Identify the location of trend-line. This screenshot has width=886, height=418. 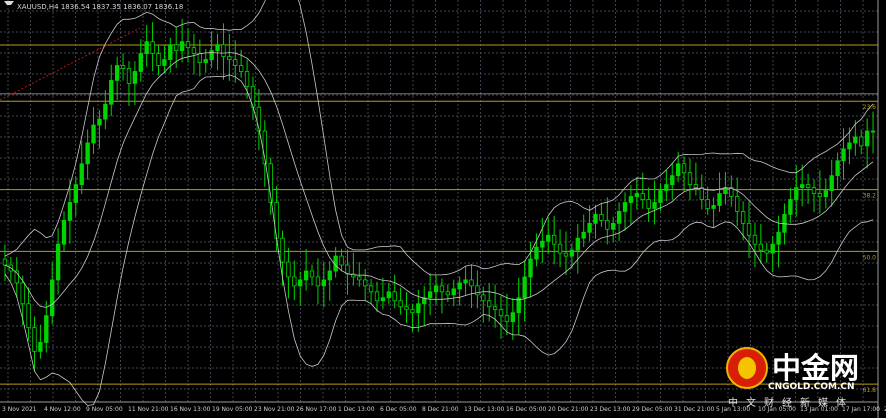
(70, 64).